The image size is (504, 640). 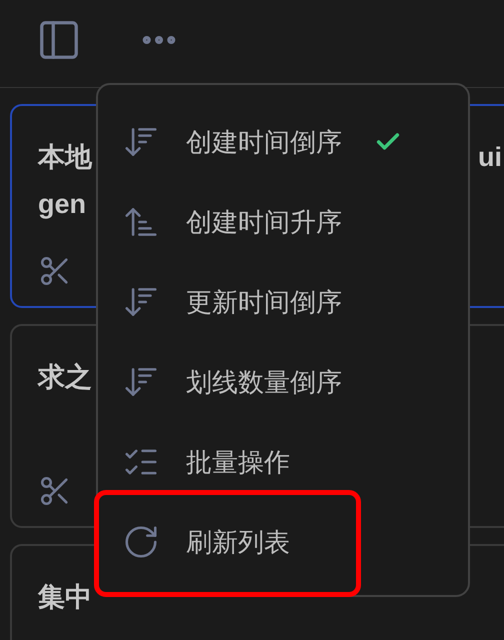 What do you see at coordinates (65, 597) in the screenshot?
I see `card-title: 集中` at bounding box center [65, 597].